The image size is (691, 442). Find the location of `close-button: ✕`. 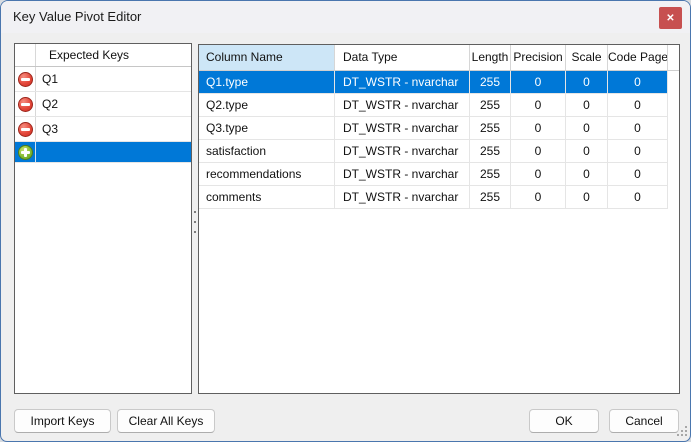

close-button: ✕ is located at coordinates (670, 18).